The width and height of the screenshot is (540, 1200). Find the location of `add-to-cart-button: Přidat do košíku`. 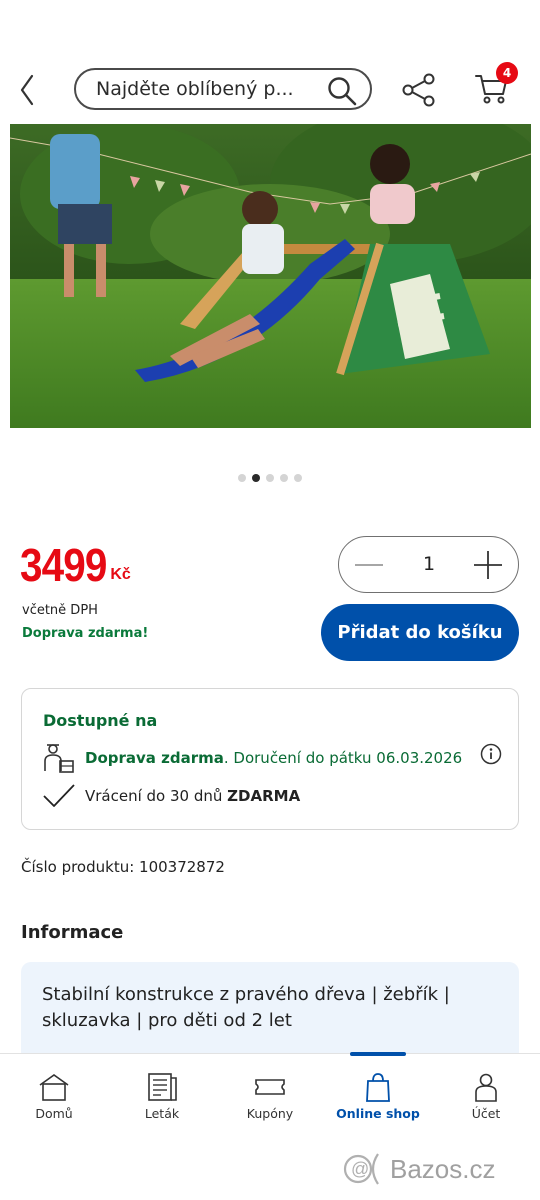

add-to-cart-button: Přidat do košíku is located at coordinates (420, 632).